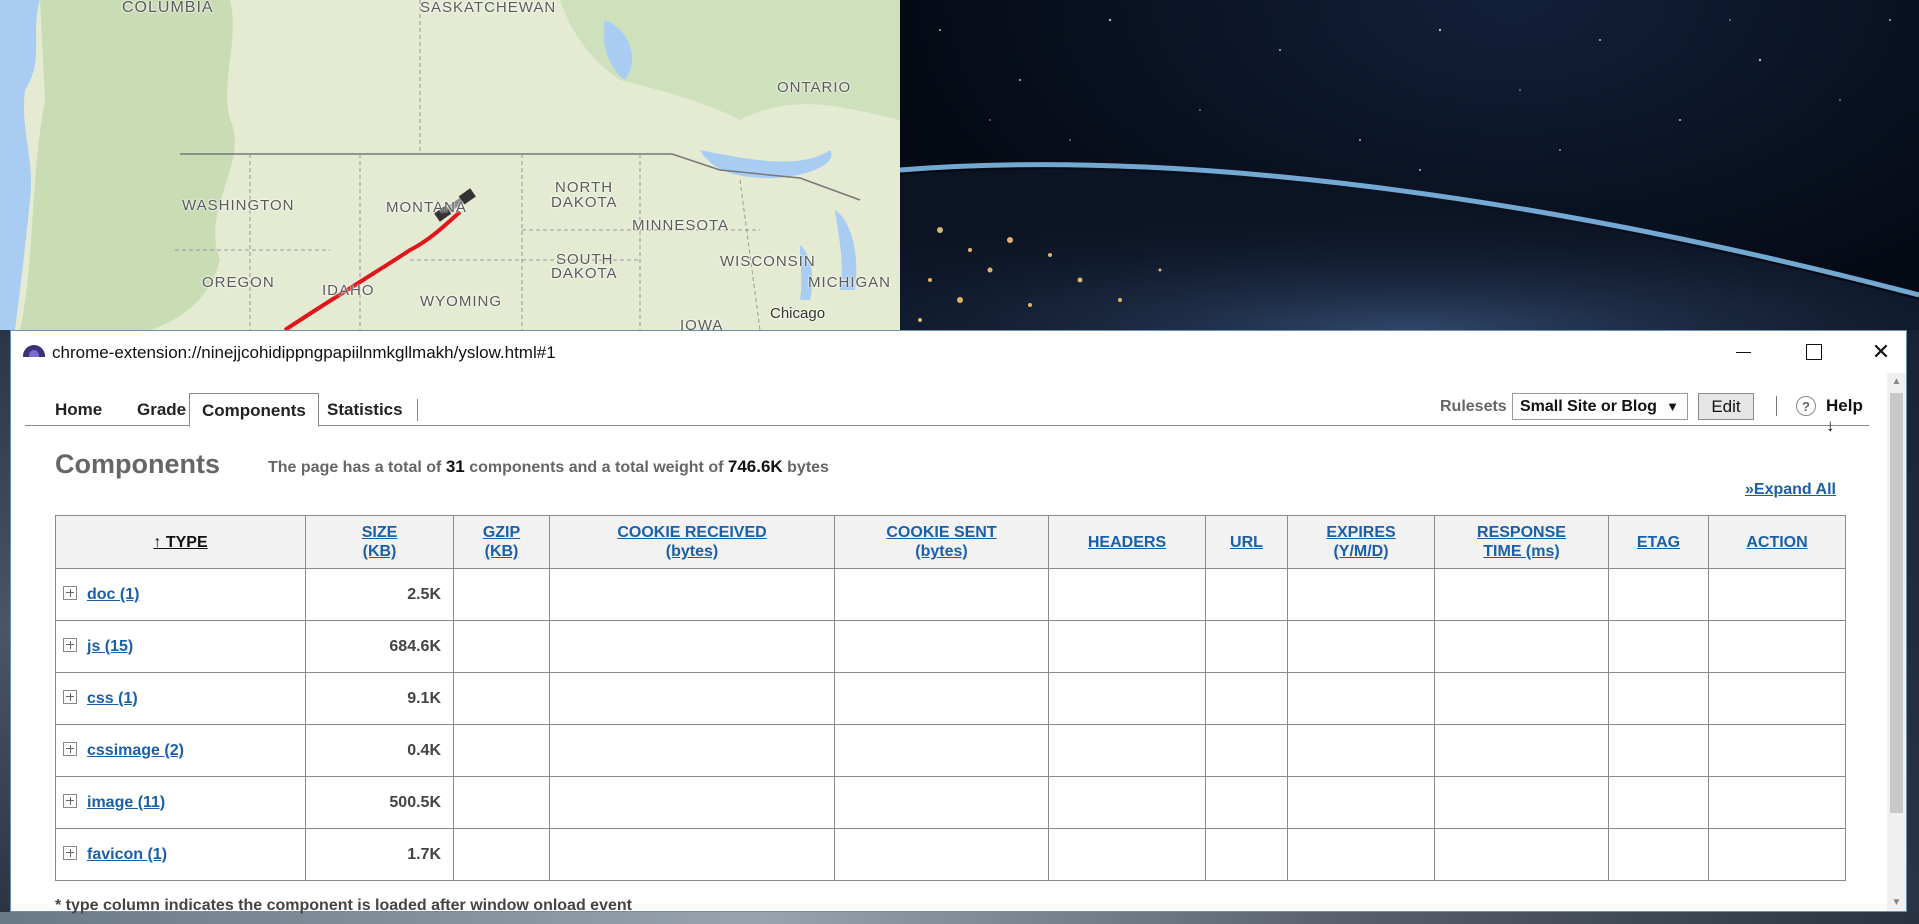  I want to click on type-cell: css (1), so click(180, 698).